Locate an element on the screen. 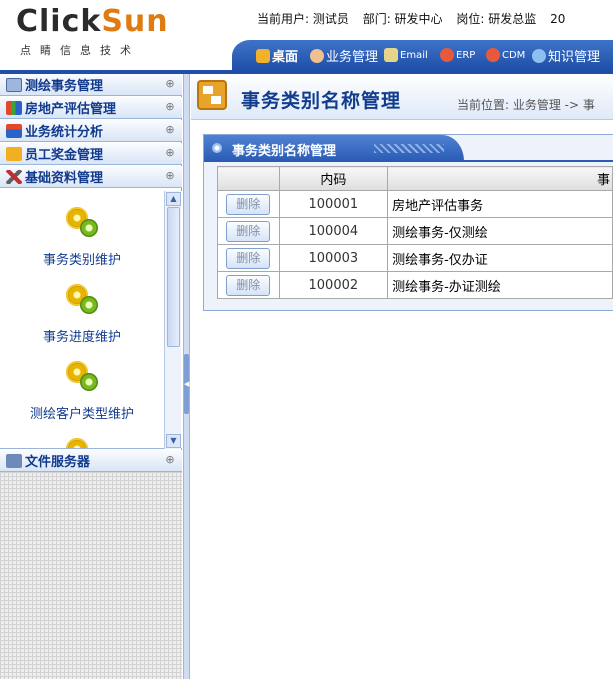 Image resolution: width=613 pixels, height=679 pixels. current-post: 岗位: 研发总监 is located at coordinates (496, 19).